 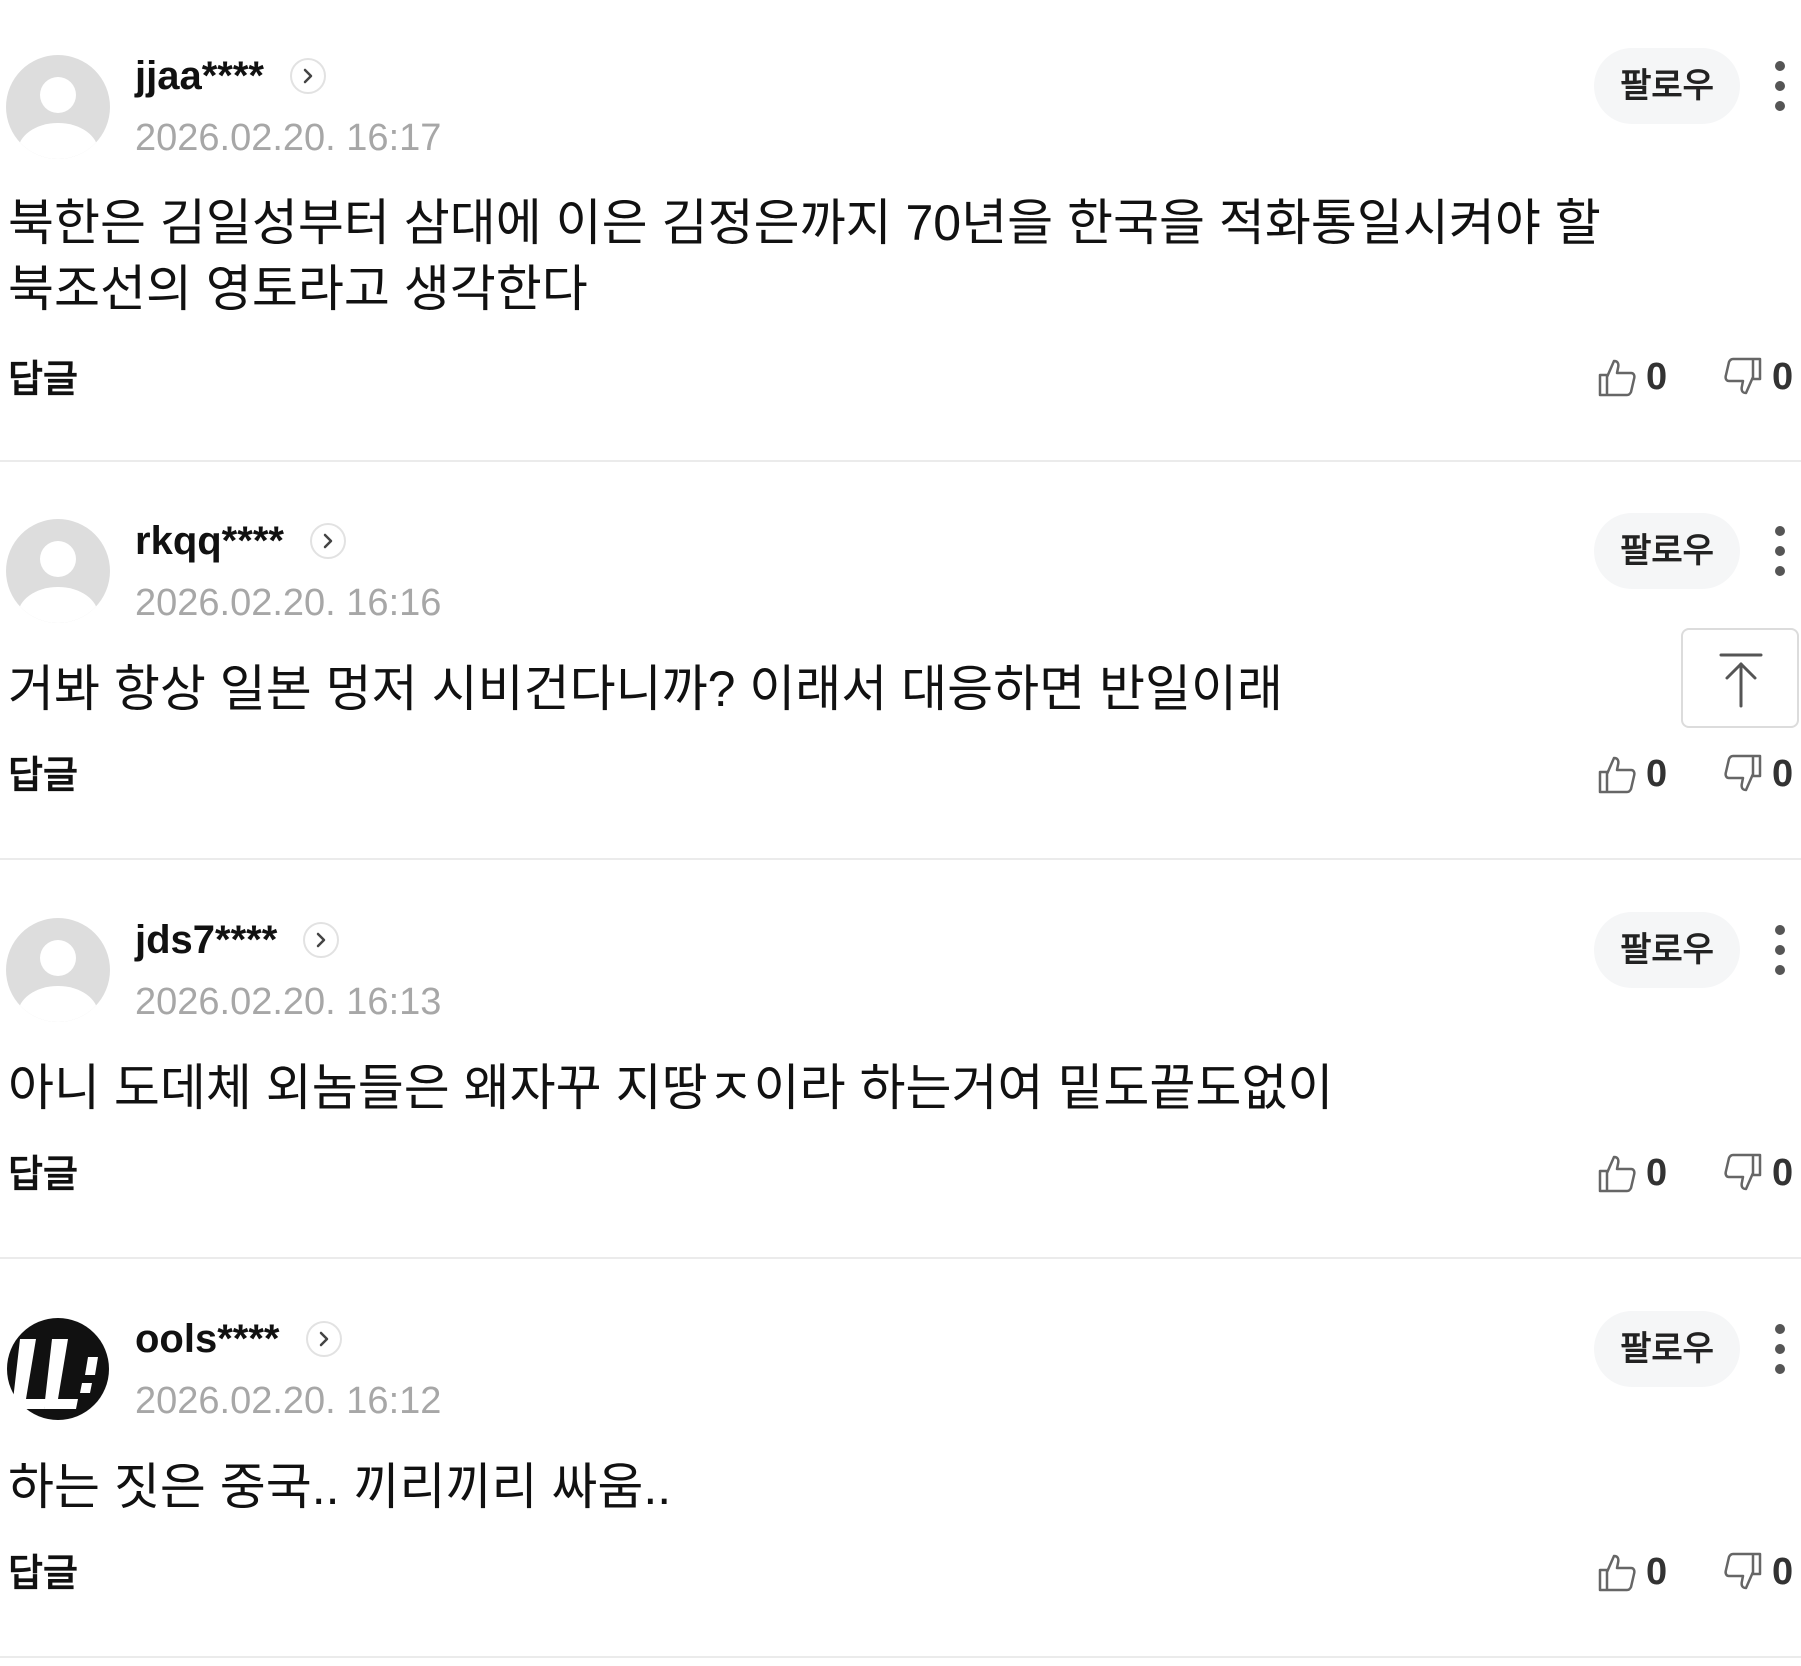 I want to click on username: ools****, so click(x=238, y=1339).